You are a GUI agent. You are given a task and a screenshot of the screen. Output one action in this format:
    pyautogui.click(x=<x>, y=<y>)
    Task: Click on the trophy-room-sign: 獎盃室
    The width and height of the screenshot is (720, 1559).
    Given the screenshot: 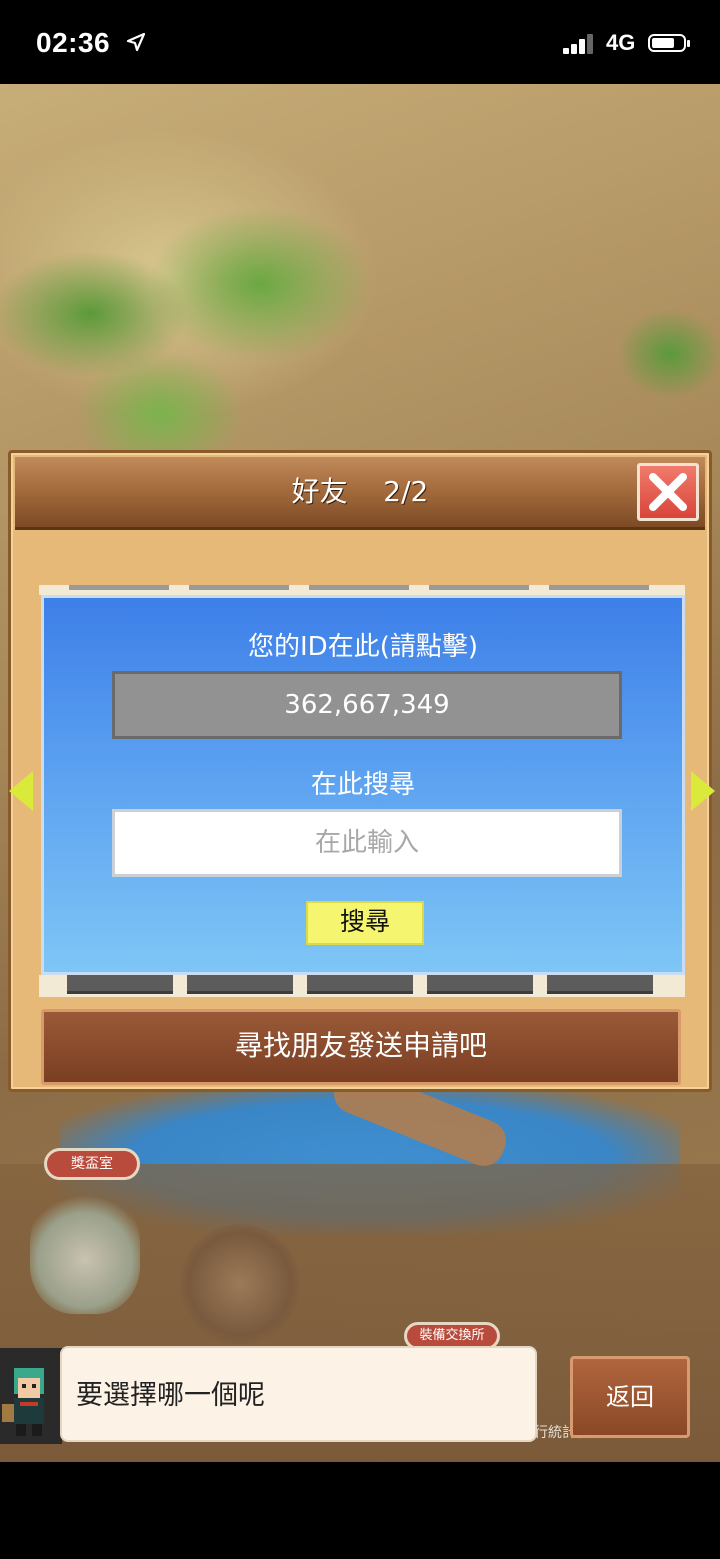 What is the action you would take?
    pyautogui.click(x=92, y=1164)
    